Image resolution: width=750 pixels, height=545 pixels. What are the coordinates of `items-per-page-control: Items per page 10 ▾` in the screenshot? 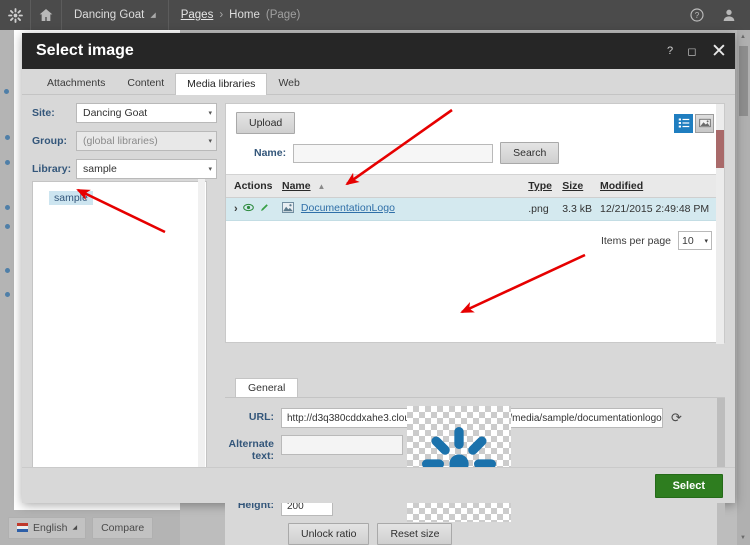 It's located at (475, 235).